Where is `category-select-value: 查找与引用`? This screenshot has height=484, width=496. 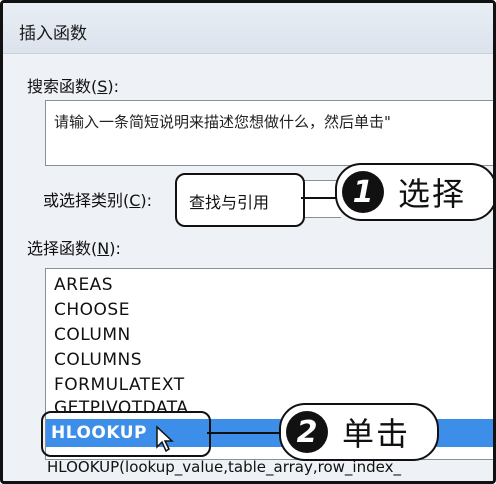
category-select-value: 查找与引用 is located at coordinates (229, 202).